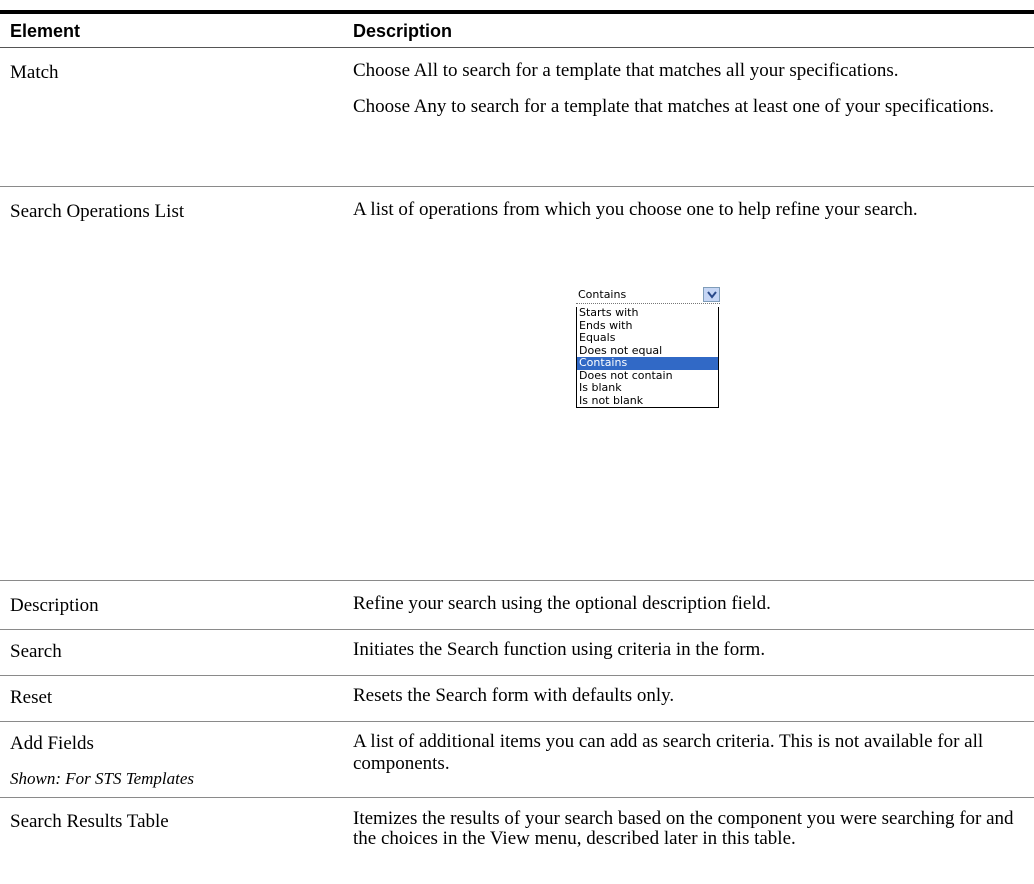 The width and height of the screenshot is (1034, 884). Describe the element at coordinates (102, 778) in the screenshot. I see `shown-note: Shown: For STS Templates` at that location.